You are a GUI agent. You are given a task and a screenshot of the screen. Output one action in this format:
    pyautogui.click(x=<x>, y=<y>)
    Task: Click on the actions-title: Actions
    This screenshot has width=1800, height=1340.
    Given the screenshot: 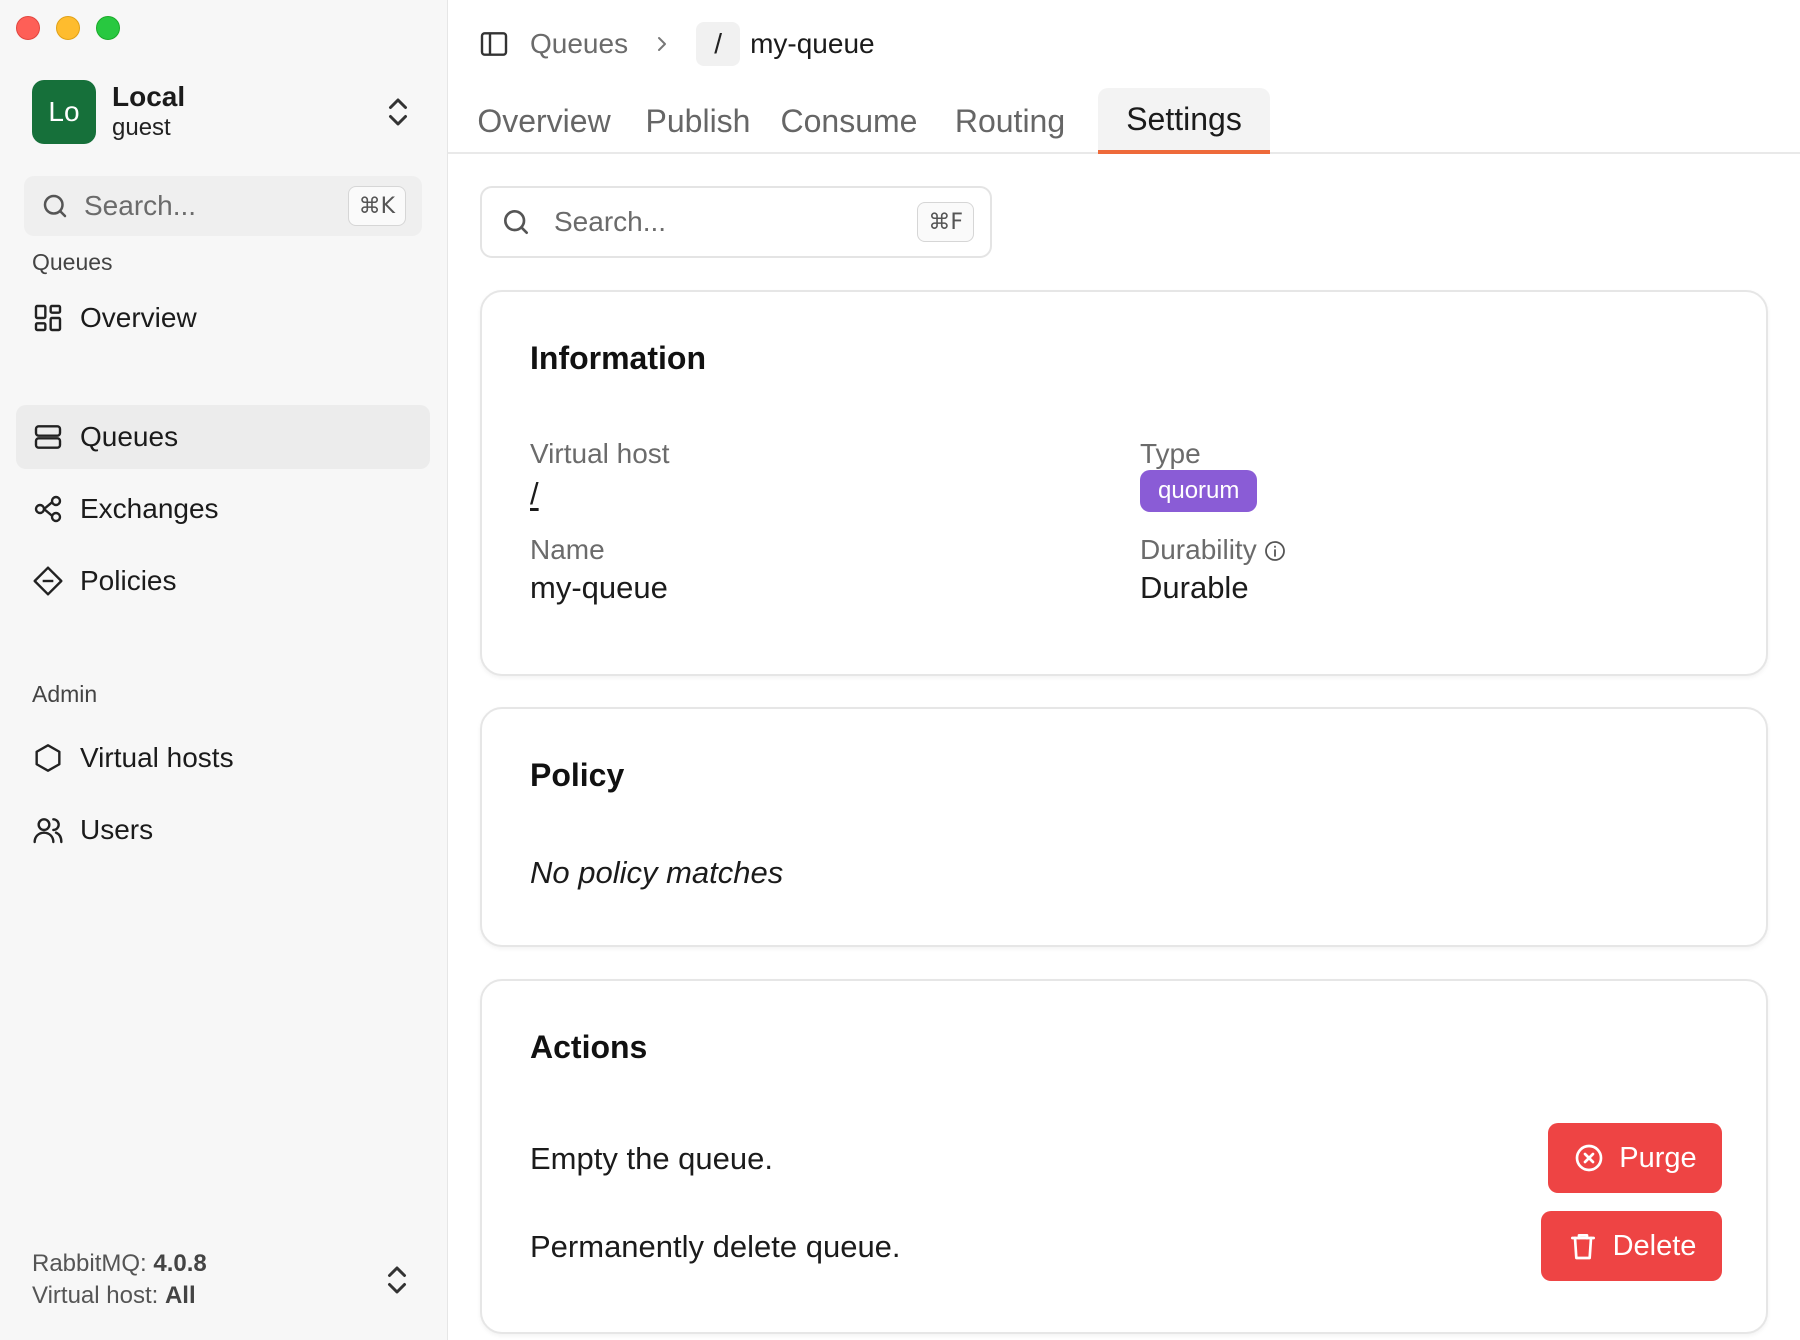 What is the action you would take?
    pyautogui.click(x=589, y=1047)
    